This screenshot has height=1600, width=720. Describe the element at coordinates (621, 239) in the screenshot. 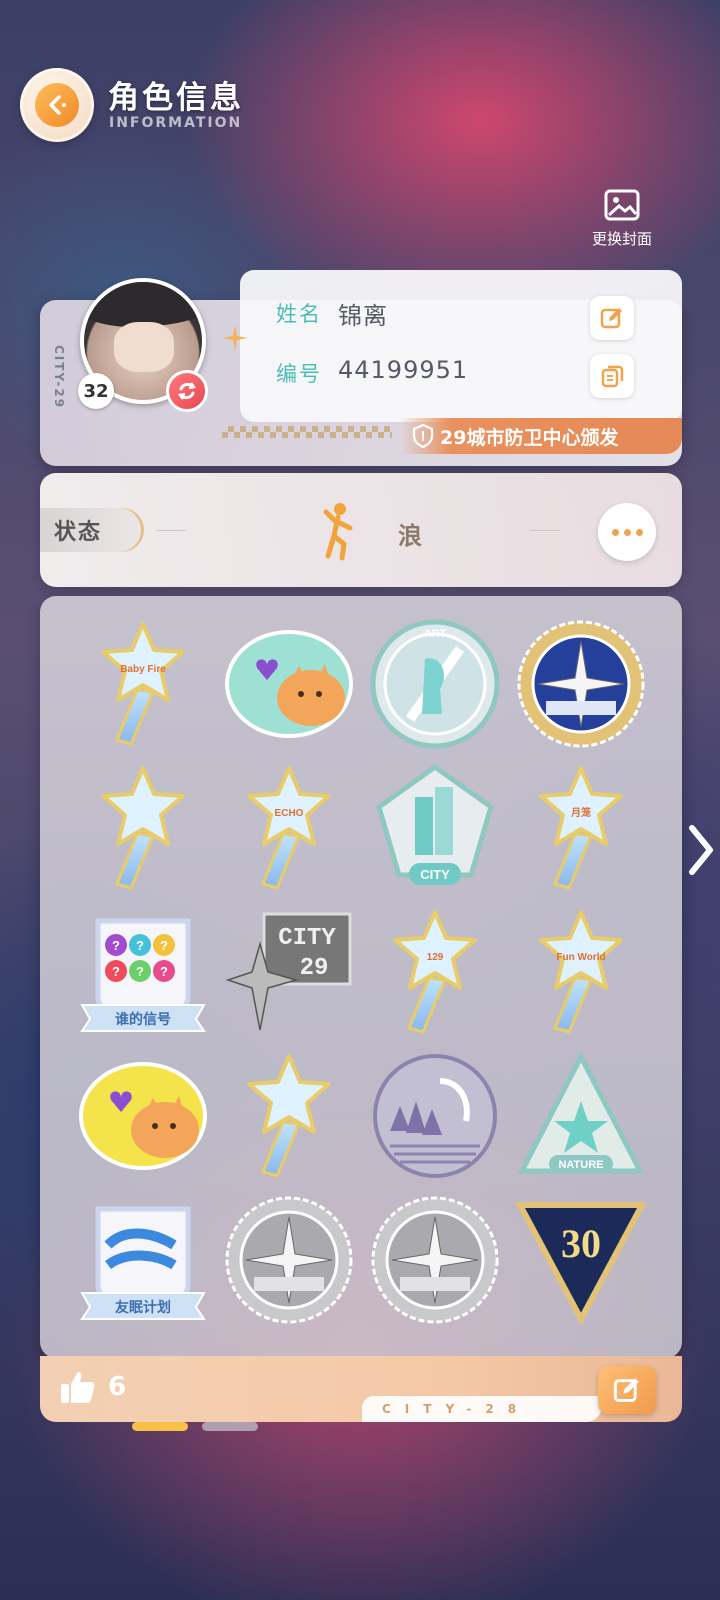

I see `change-cover-label: 更换封面` at that location.